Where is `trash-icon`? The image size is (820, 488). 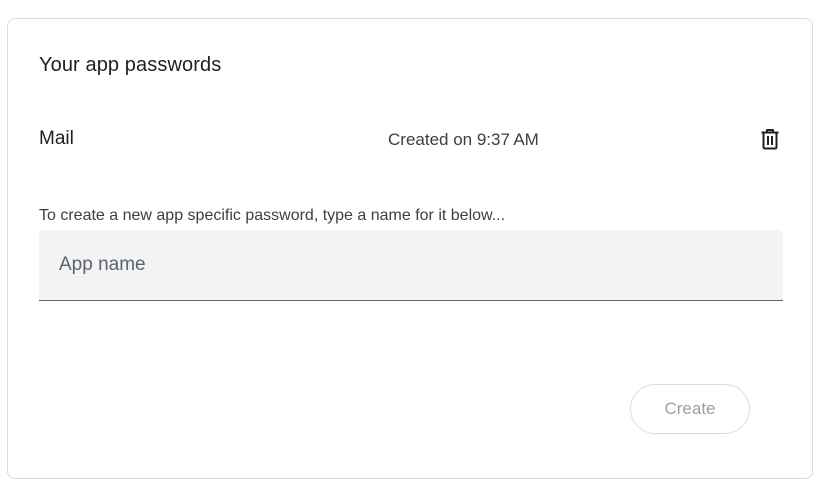 trash-icon is located at coordinates (770, 139).